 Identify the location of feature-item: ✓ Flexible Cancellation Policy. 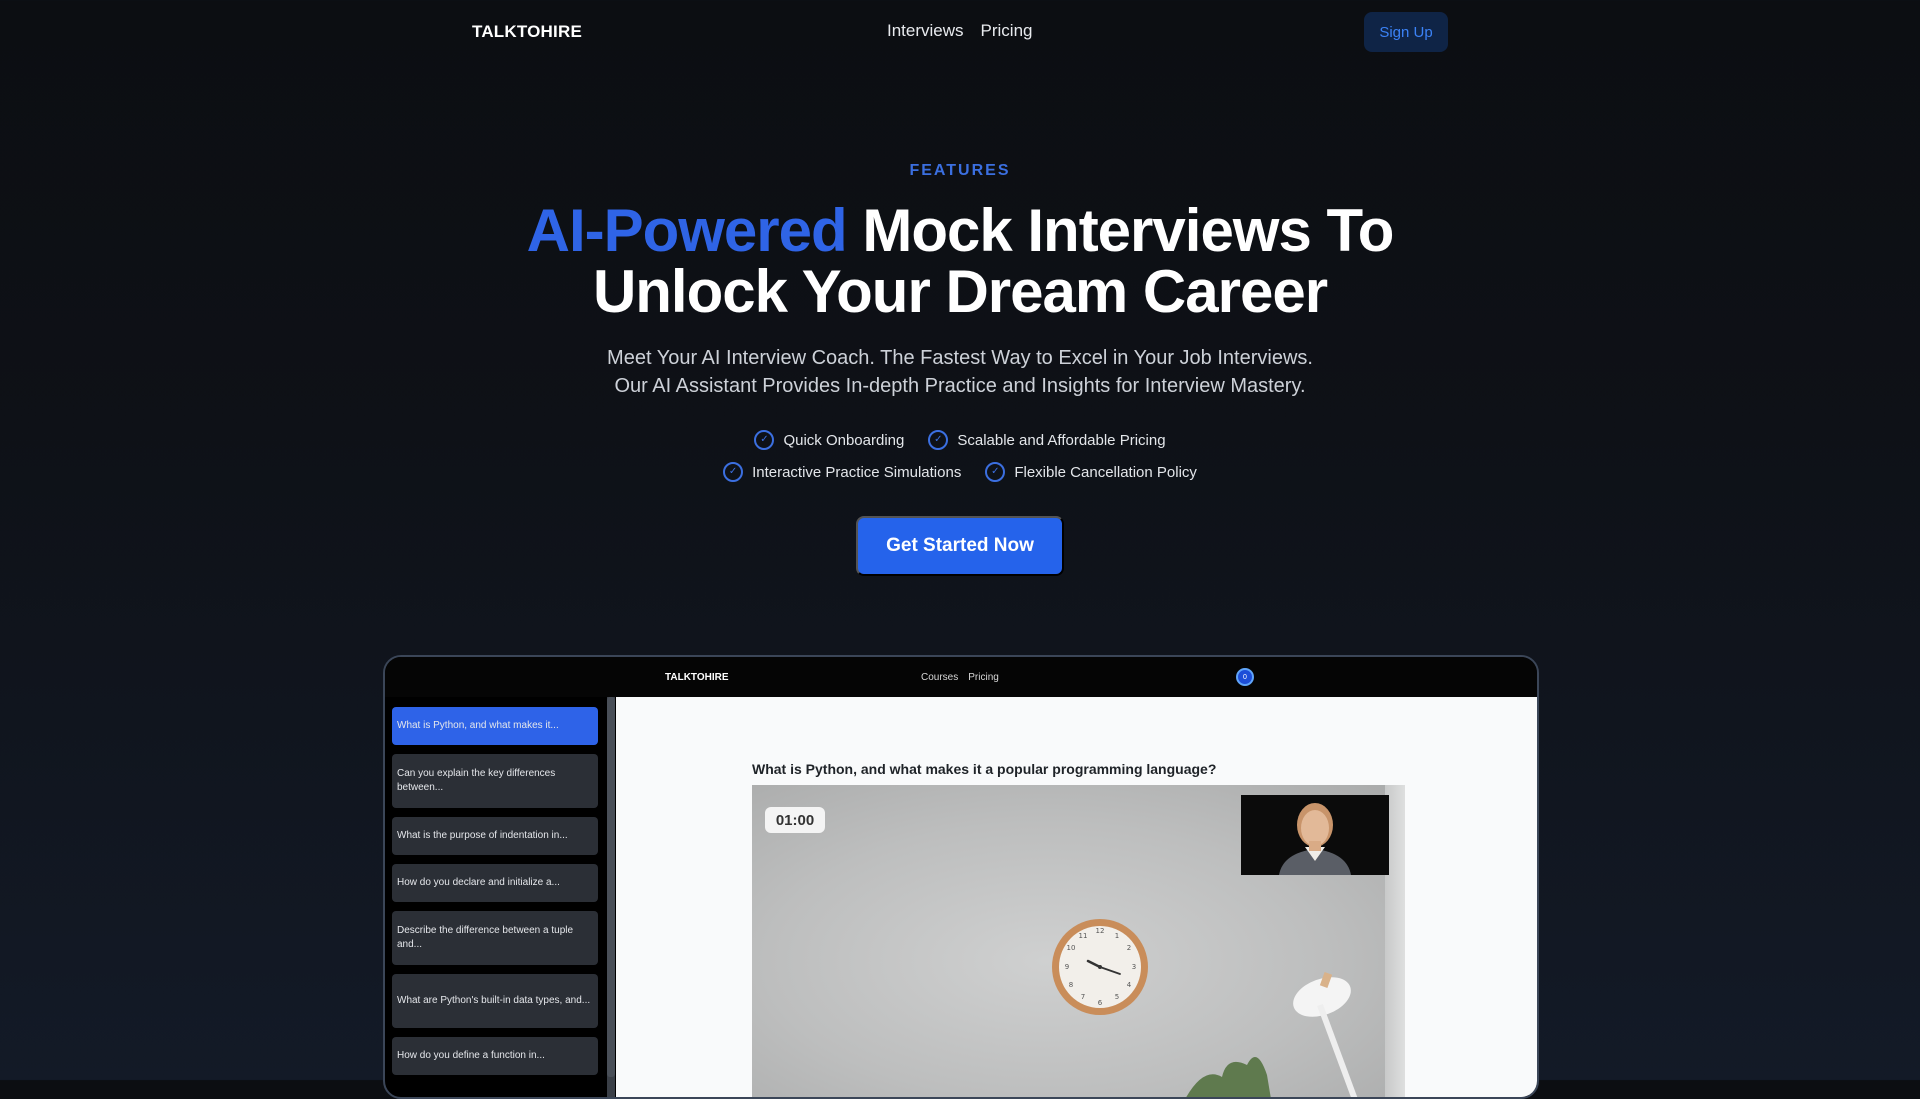
(1091, 472).